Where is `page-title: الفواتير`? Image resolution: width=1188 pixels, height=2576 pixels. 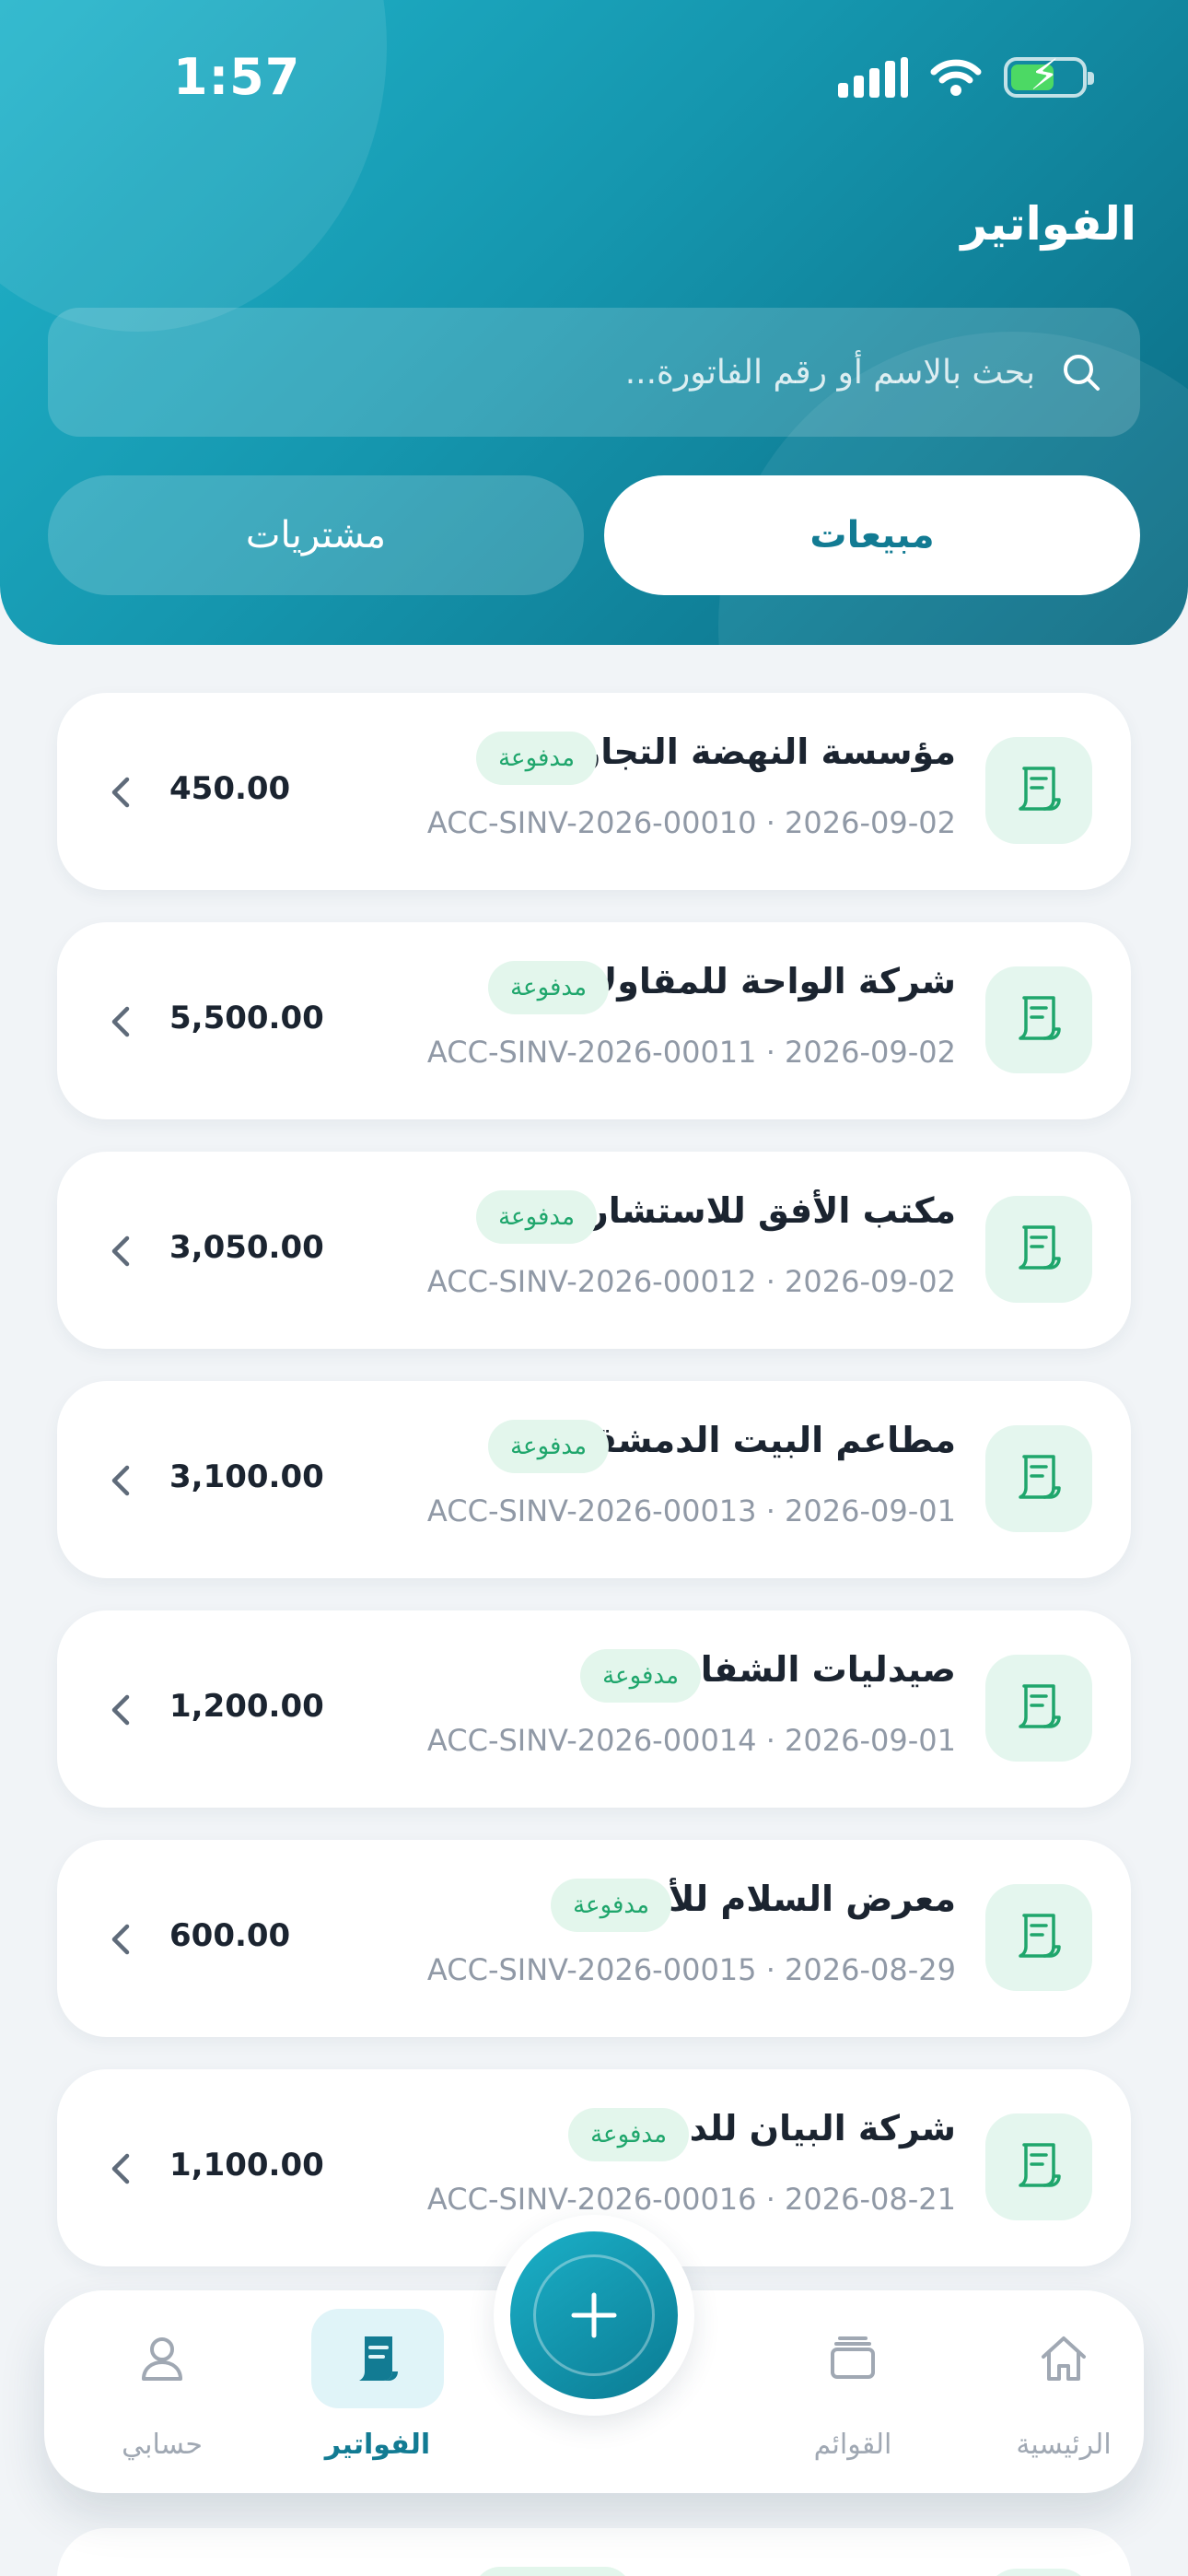 page-title: الفواتير is located at coordinates (1048, 224).